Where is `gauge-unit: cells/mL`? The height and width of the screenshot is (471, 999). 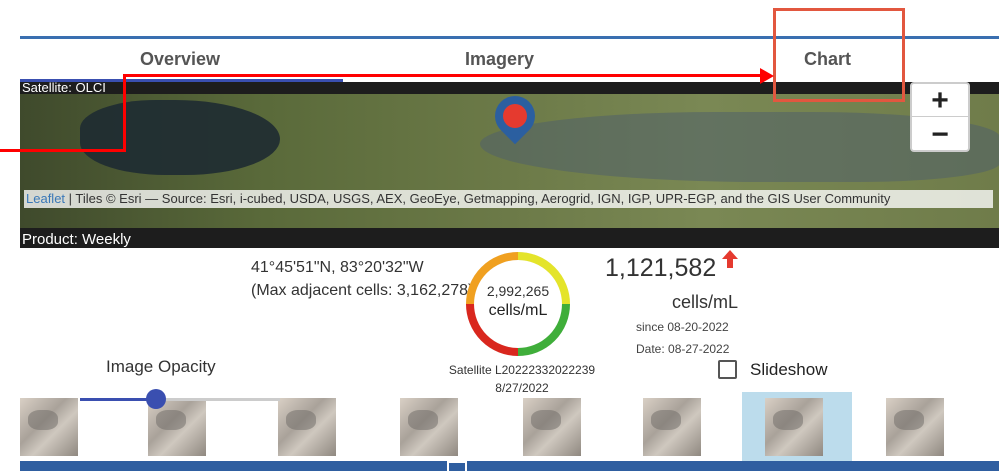
gauge-unit: cells/mL is located at coordinates (518, 310).